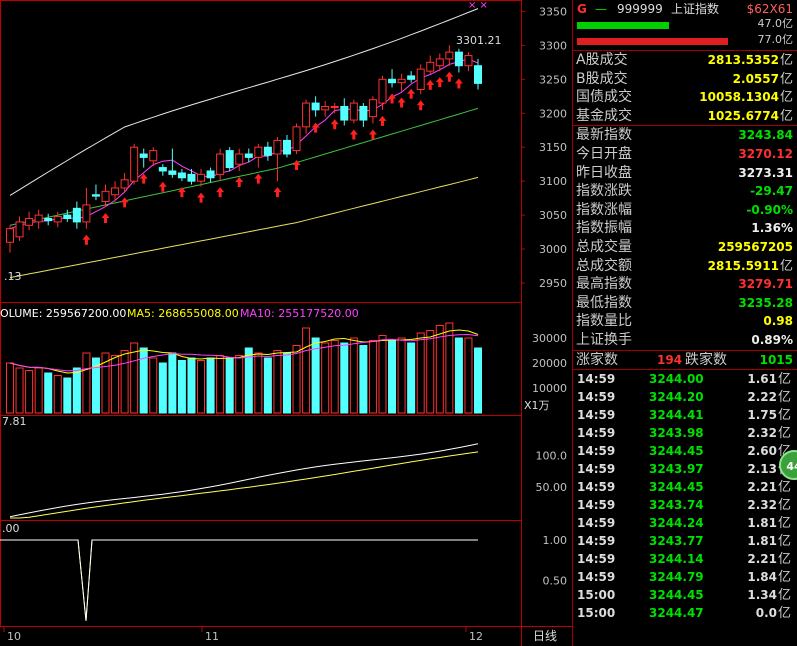 The width and height of the screenshot is (797, 646). Describe the element at coordinates (676, 397) in the screenshot. I see `tick-price: 3244.20` at that location.